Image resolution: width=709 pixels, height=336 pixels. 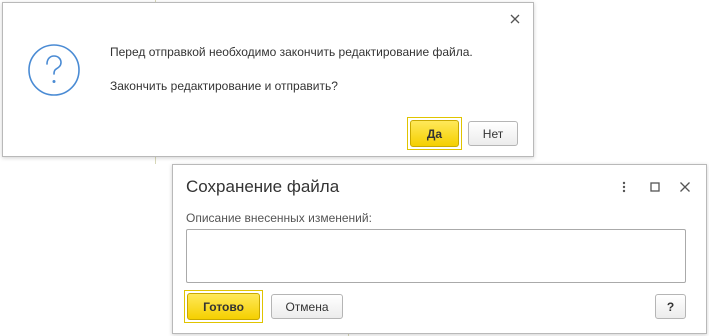 What do you see at coordinates (54, 70) in the screenshot?
I see `question-circle-icon` at bounding box center [54, 70].